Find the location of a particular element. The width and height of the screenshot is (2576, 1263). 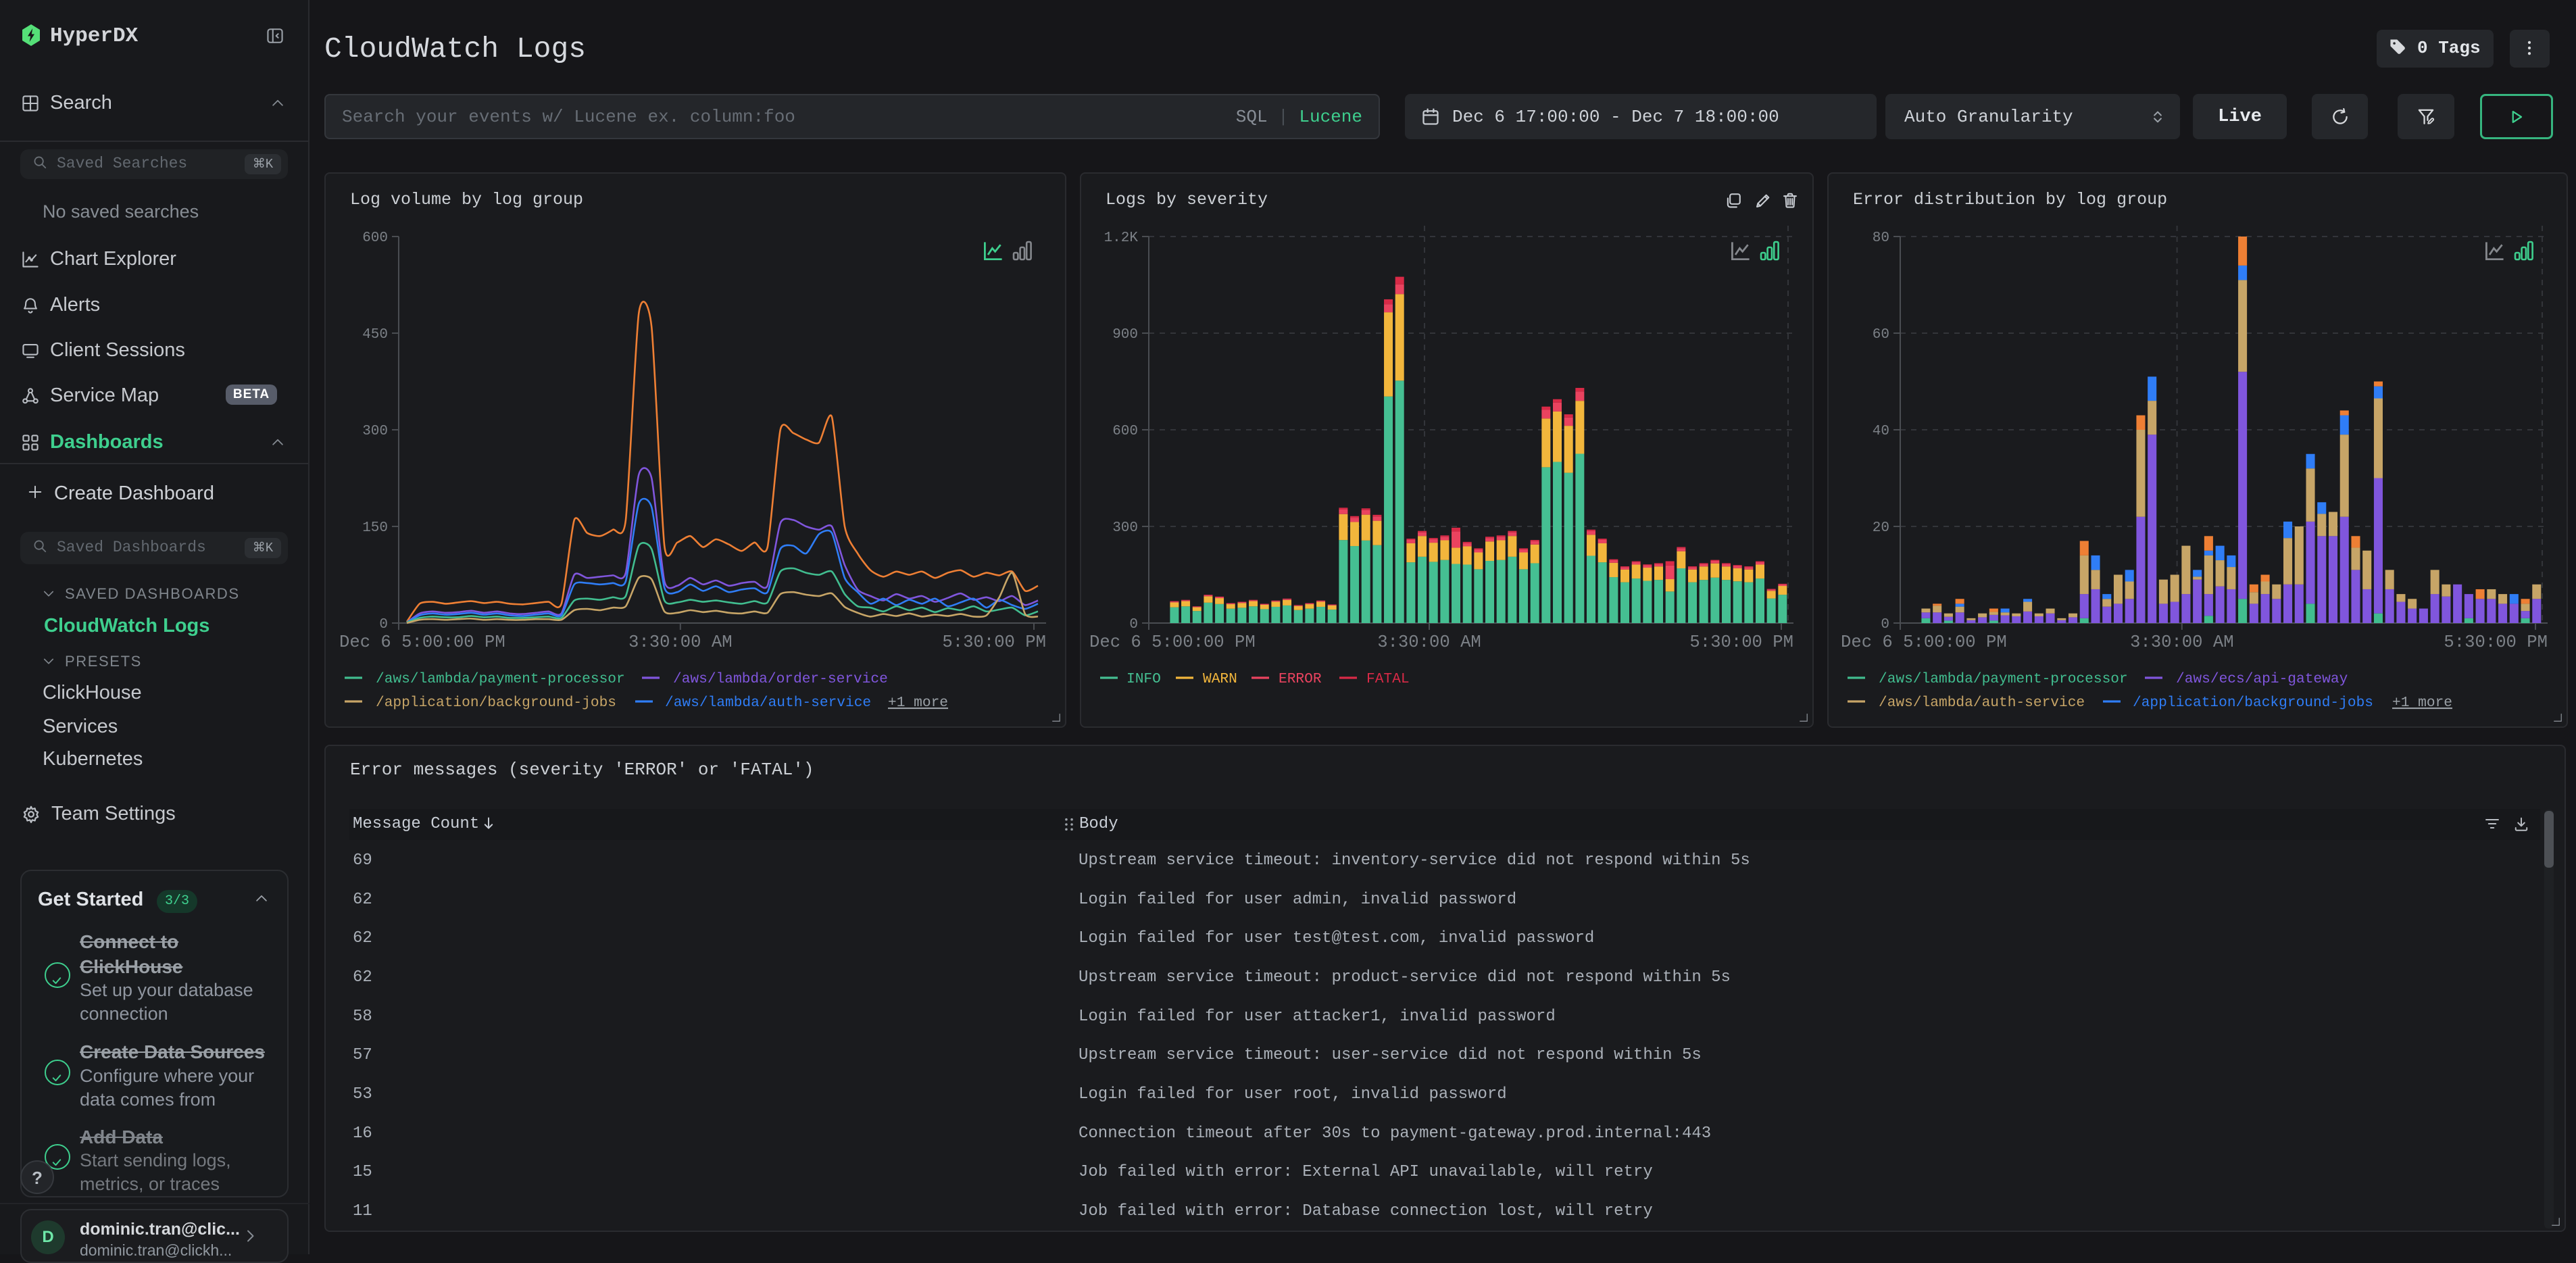

svg-text: FATAL is located at coordinates (1388, 679).